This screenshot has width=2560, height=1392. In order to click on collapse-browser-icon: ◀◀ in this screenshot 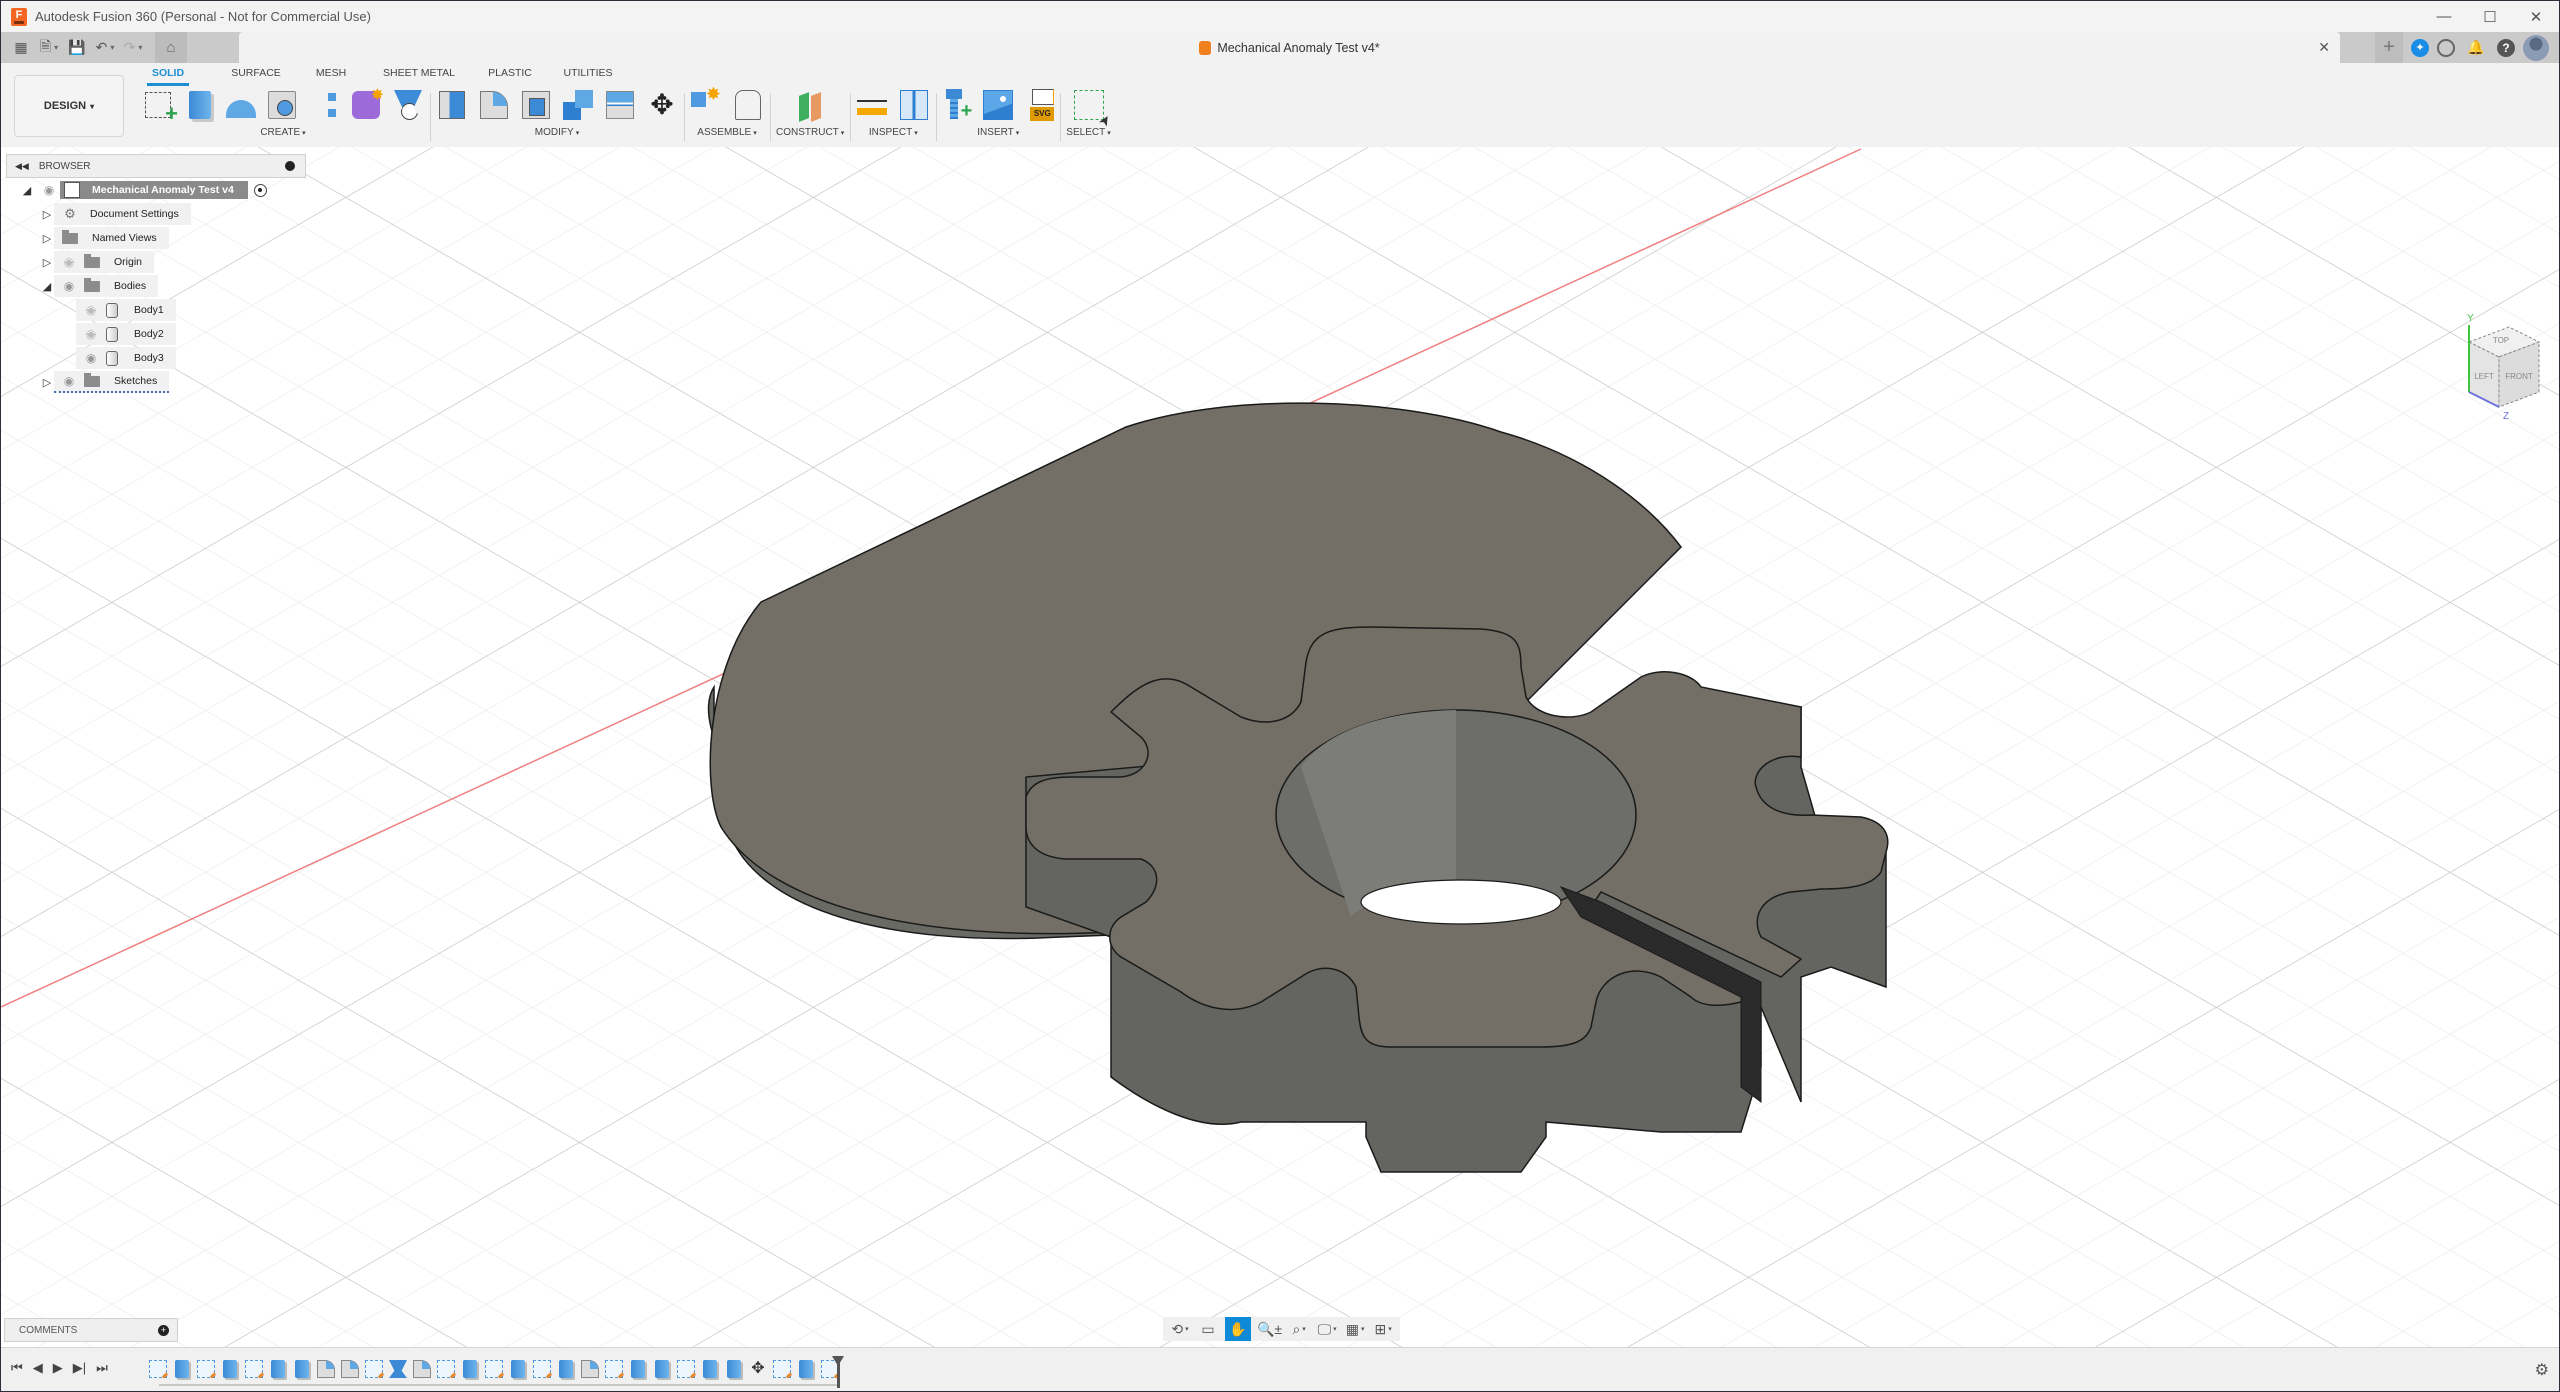, I will do `click(22, 166)`.